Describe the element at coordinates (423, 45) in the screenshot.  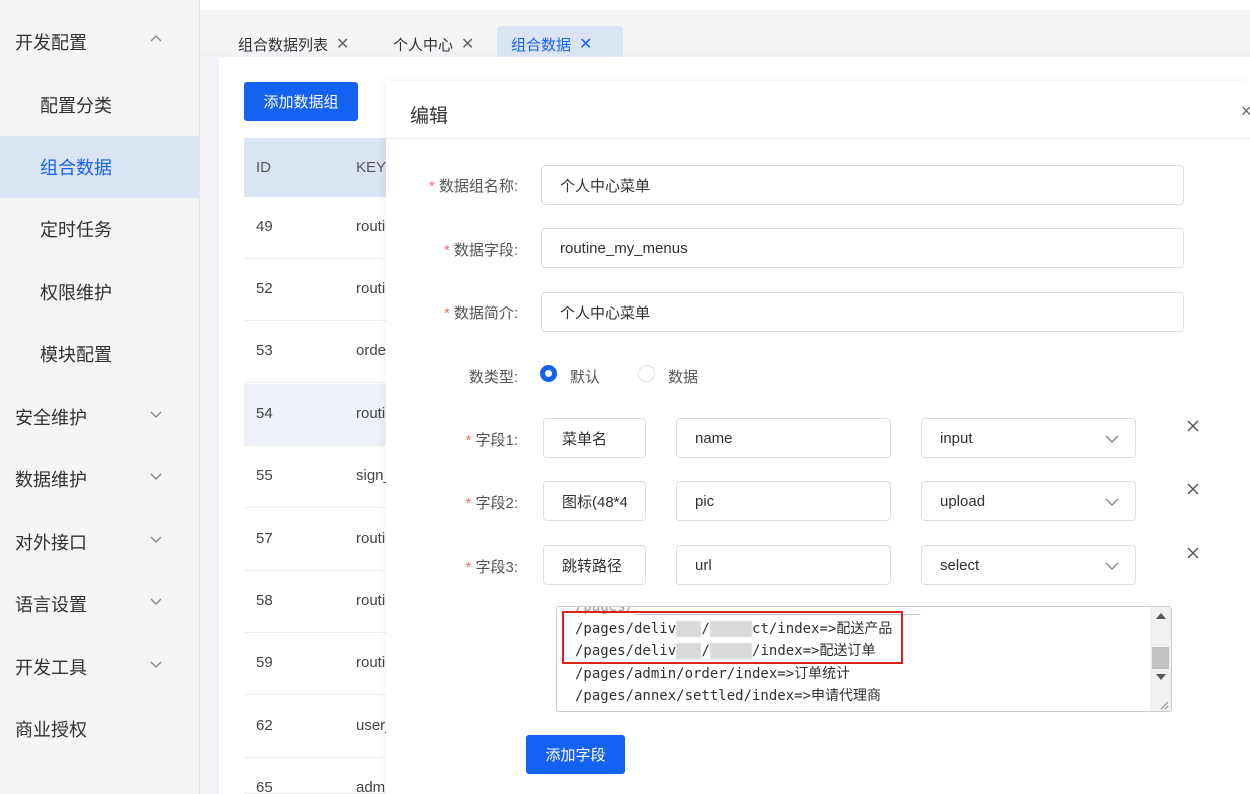
I see `tab-label: 个人中心` at that location.